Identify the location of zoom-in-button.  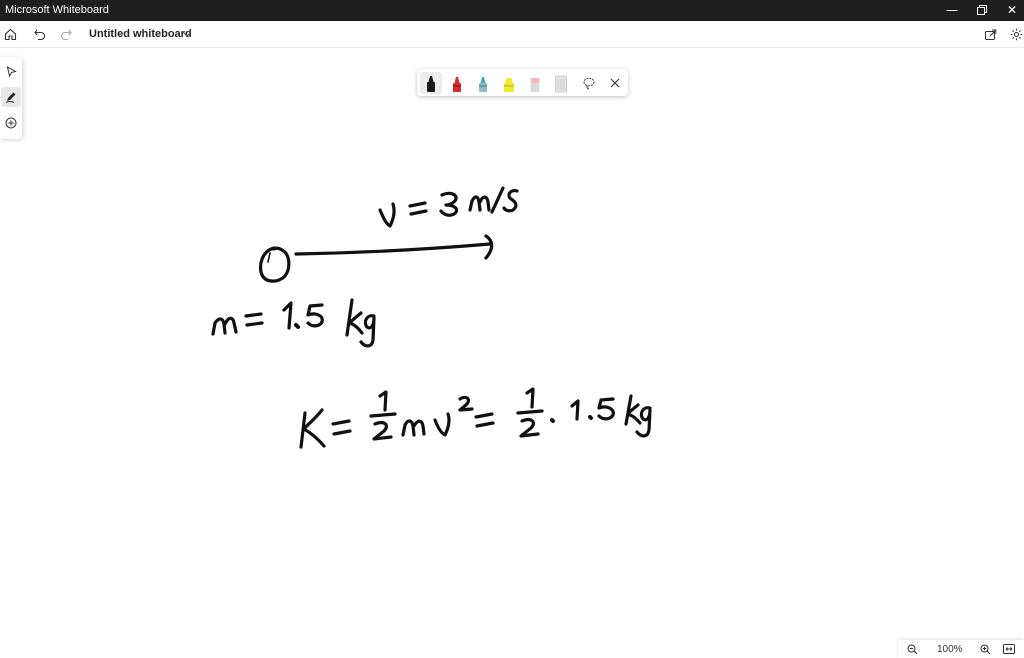
(985, 649).